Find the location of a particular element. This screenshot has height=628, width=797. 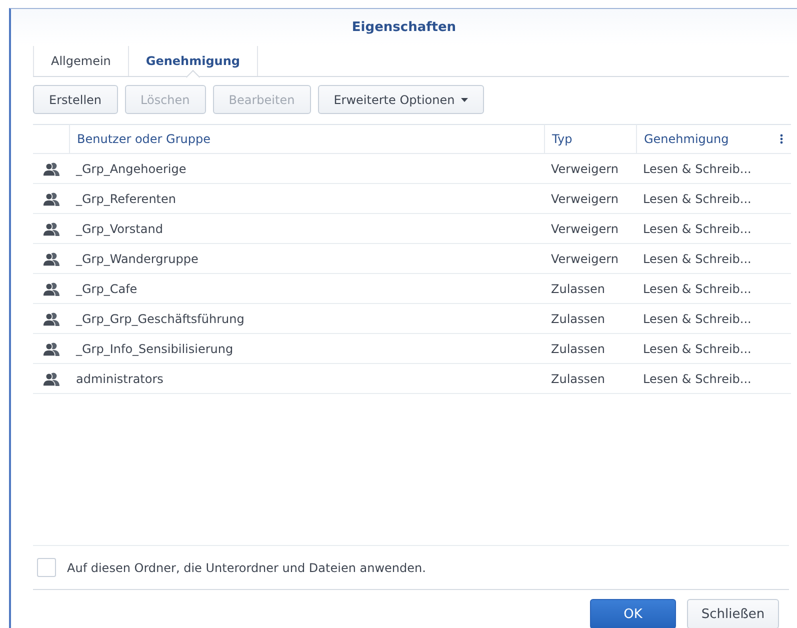

table-cell: _Grp_Grp_Geschäftsführung is located at coordinates (306, 319).